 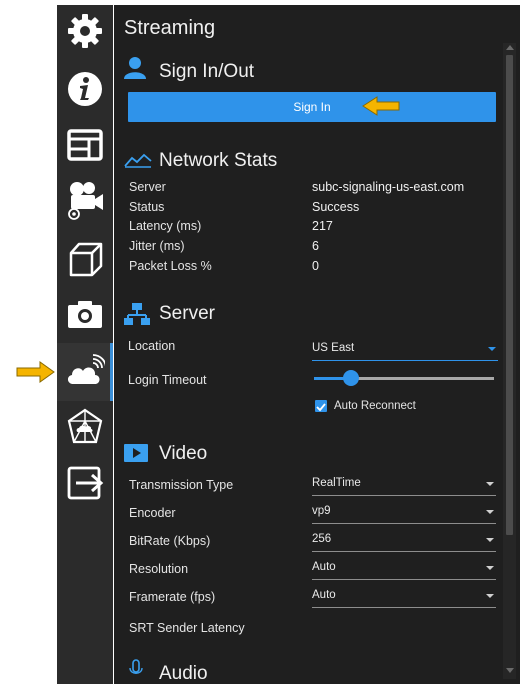 I want to click on scrollbar, so click(x=509, y=361).